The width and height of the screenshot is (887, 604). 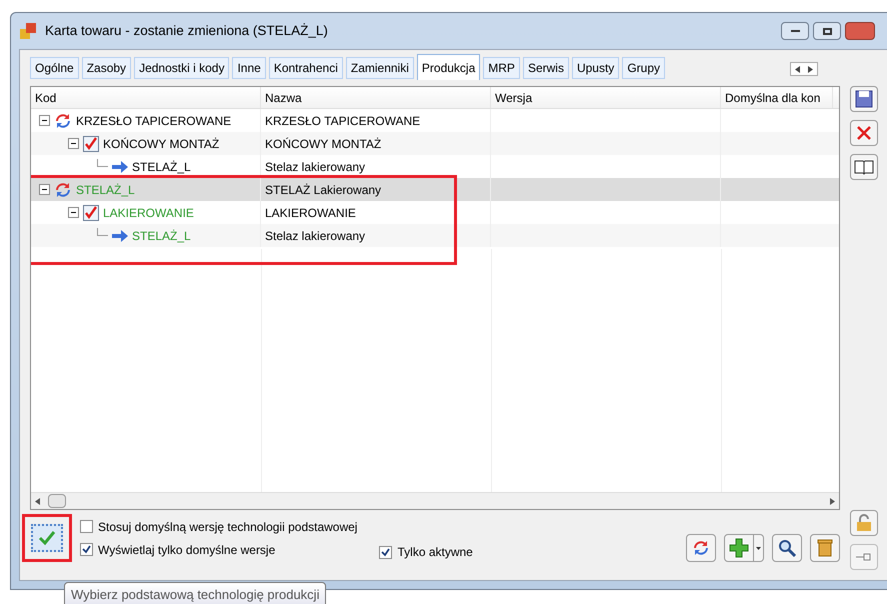 What do you see at coordinates (187, 550) in the screenshot?
I see `checkbox-label: Wyświetlaj tylko domyślne wersje` at bounding box center [187, 550].